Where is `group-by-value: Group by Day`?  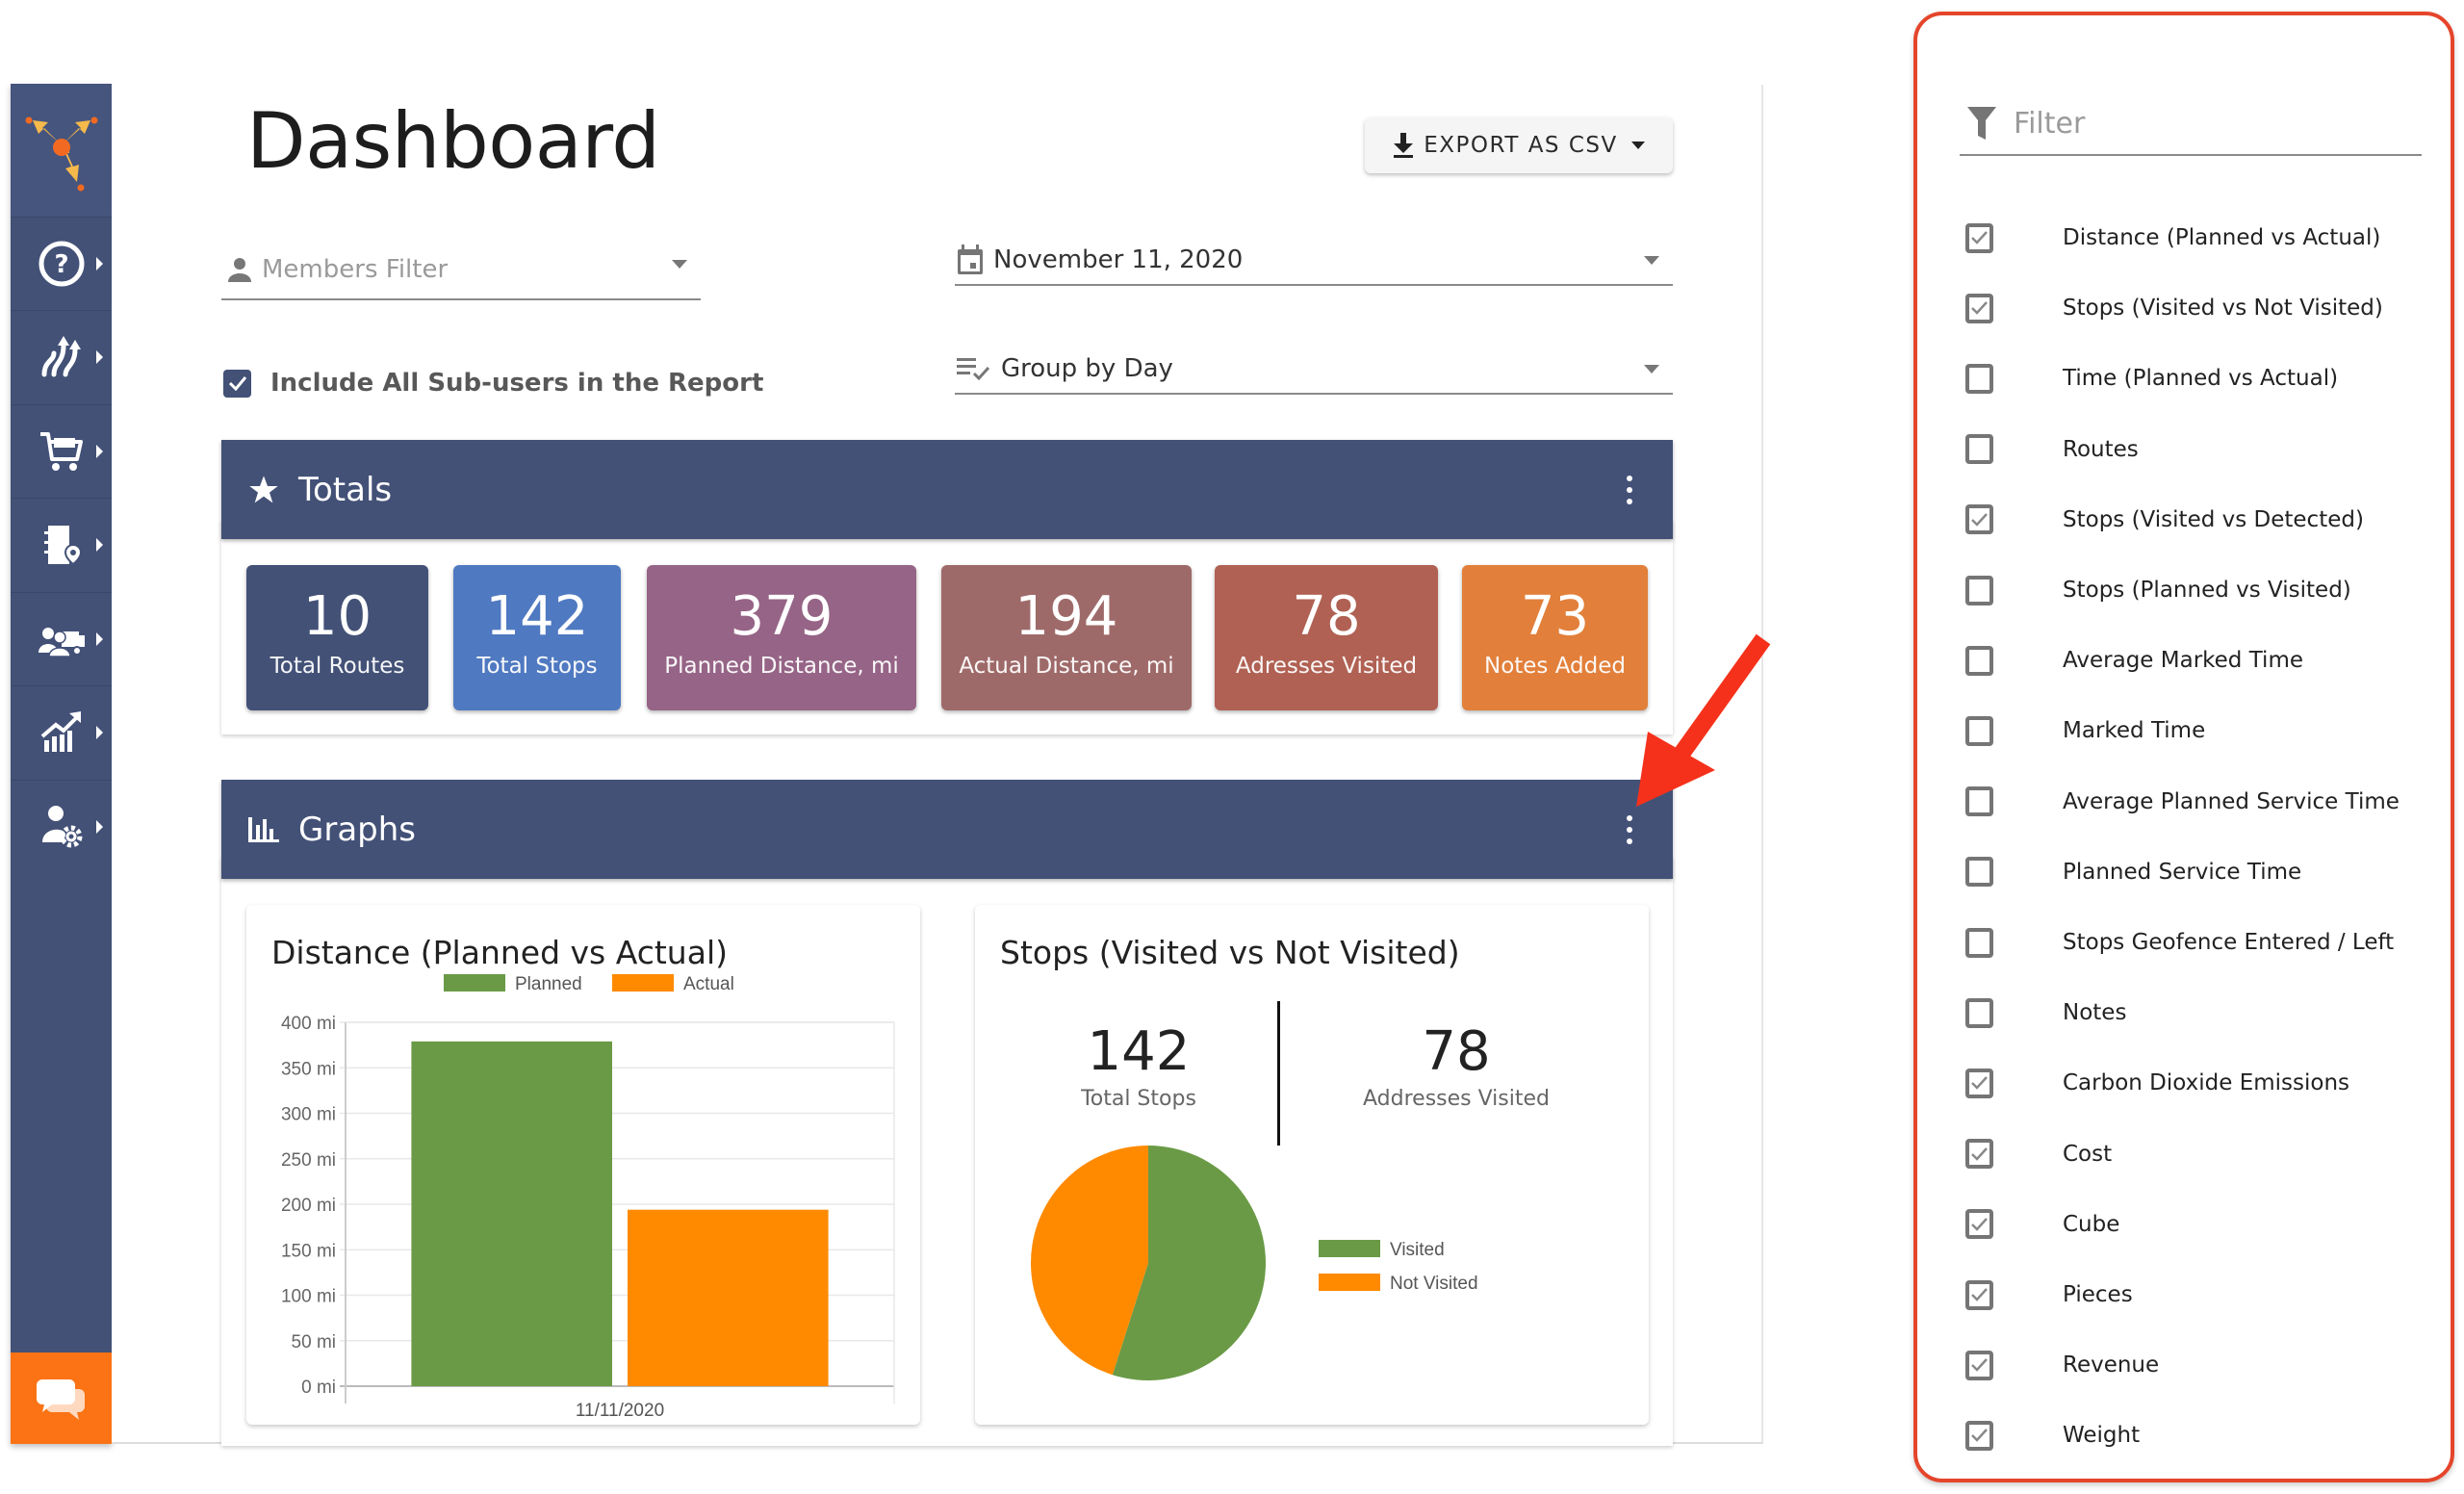
group-by-value: Group by Day is located at coordinates (1087, 368).